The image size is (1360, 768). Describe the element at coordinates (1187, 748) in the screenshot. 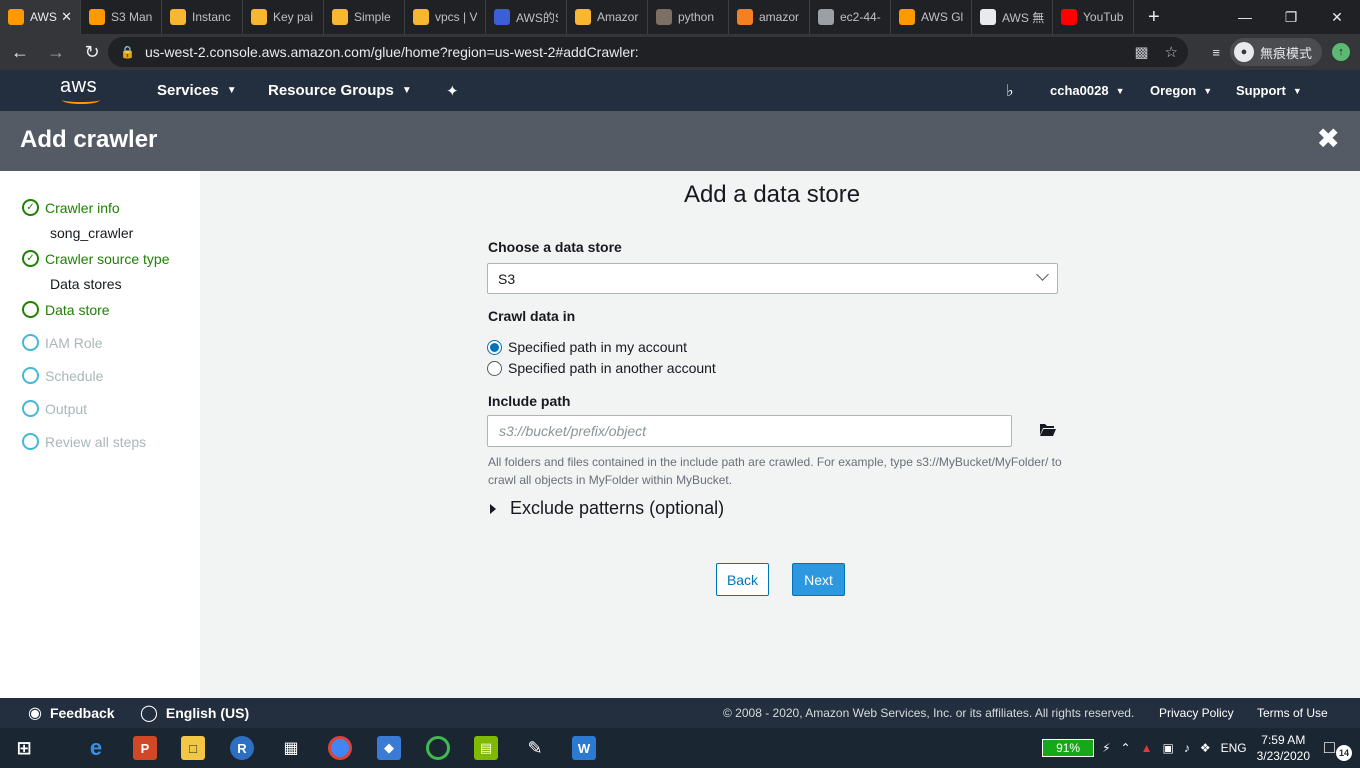

I see `volume-icon: ♪` at that location.